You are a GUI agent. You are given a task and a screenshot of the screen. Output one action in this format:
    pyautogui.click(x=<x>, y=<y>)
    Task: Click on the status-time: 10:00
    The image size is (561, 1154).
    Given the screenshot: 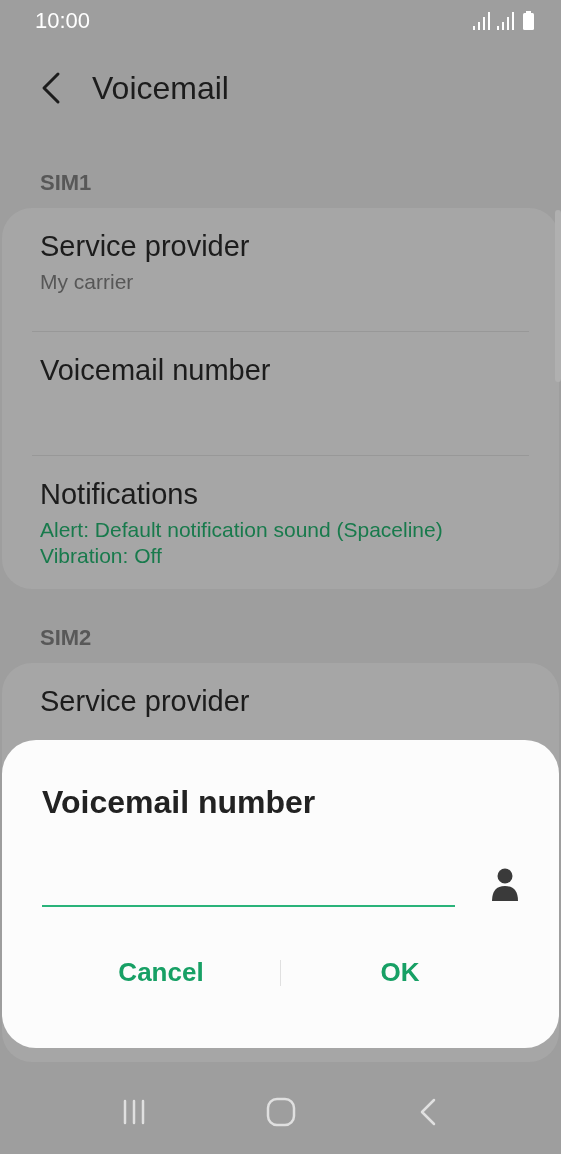 What is the action you would take?
    pyautogui.click(x=63, y=21)
    